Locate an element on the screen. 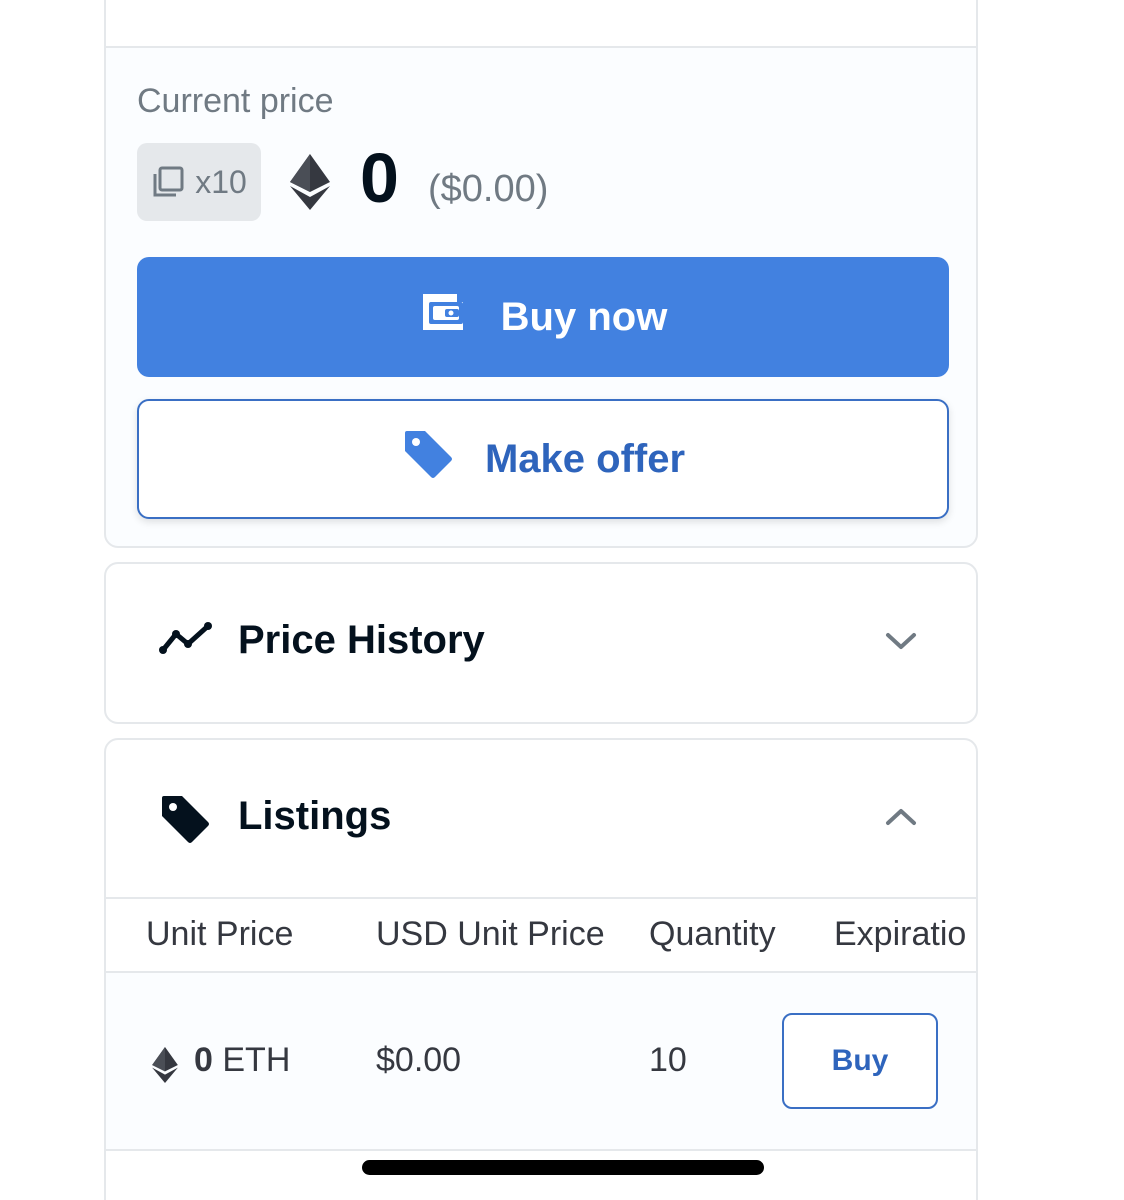  unit-price-cell: 0 ETH is located at coordinates (242, 1060).